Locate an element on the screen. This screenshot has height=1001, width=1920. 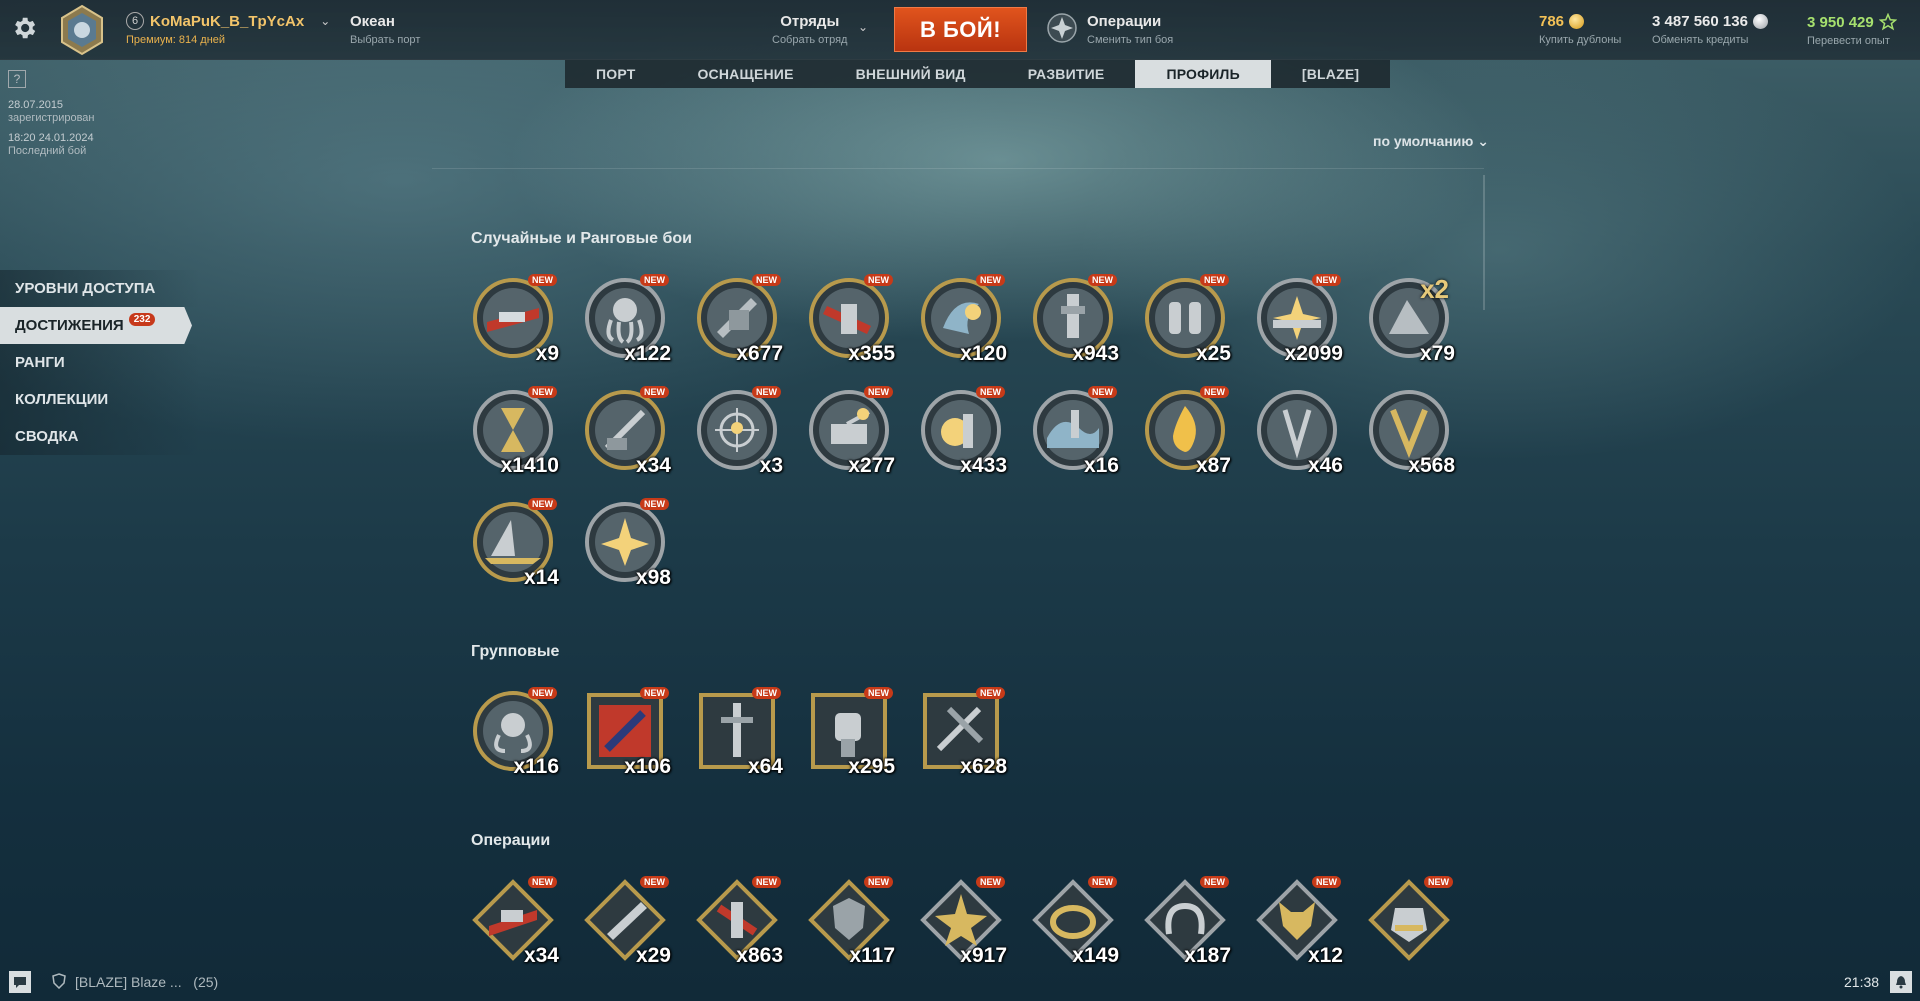
chat-button is located at coordinates (20, 982).